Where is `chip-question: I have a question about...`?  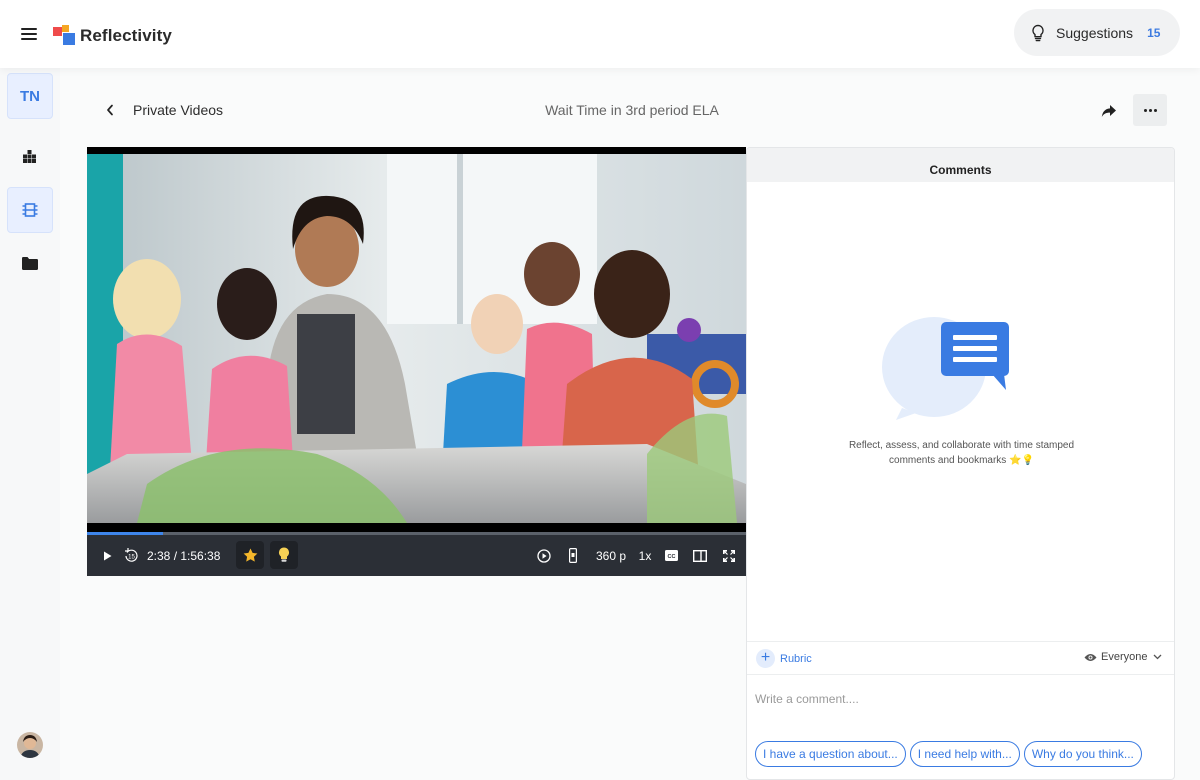
chip-question: I have a question about... is located at coordinates (830, 754).